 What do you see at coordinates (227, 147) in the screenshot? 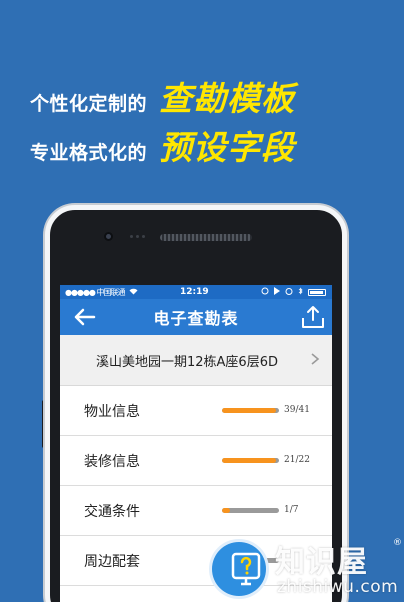
I see `promo-line-2-big: 预设字段` at bounding box center [227, 147].